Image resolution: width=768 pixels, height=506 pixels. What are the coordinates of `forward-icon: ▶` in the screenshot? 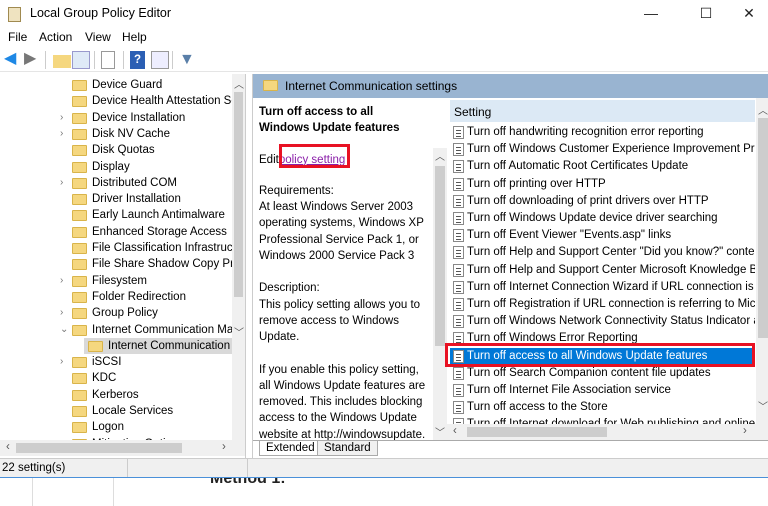 It's located at (33, 60).